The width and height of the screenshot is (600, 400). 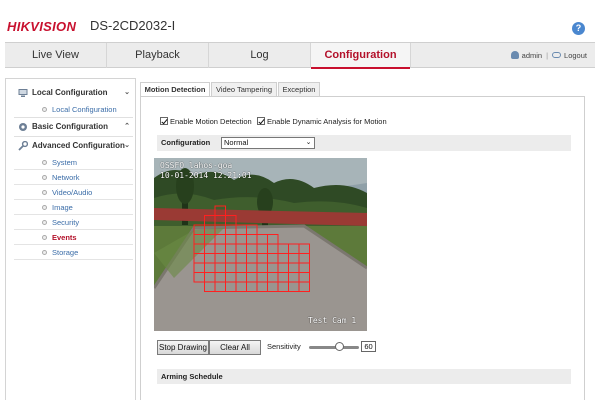 What do you see at coordinates (575, 55) in the screenshot?
I see `logout-link: Logout` at bounding box center [575, 55].